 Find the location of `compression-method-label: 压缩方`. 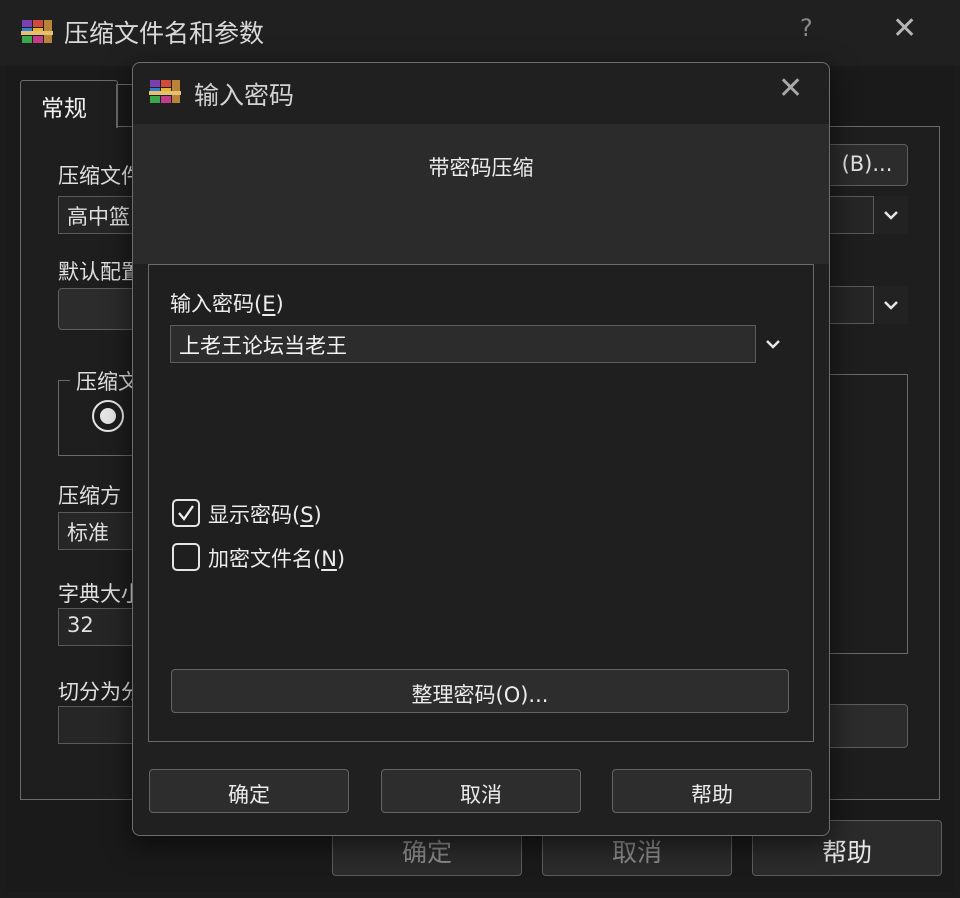

compression-method-label: 压缩方 is located at coordinates (89, 496).